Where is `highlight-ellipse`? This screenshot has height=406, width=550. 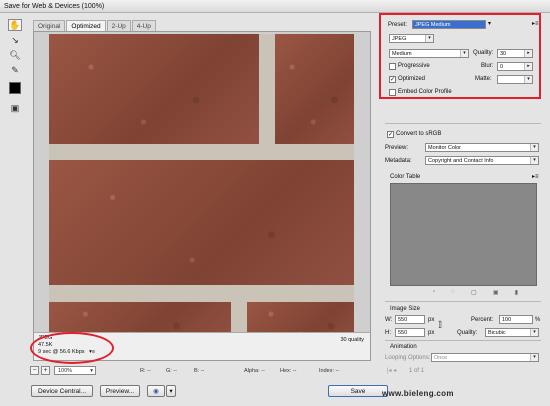 highlight-ellipse is located at coordinates (72, 348).